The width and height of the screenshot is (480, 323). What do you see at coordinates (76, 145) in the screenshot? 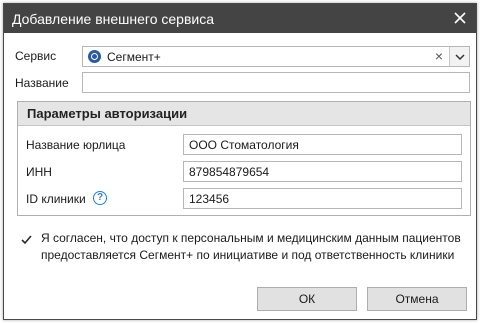
I see `legal-name-label: Название юрлица` at bounding box center [76, 145].